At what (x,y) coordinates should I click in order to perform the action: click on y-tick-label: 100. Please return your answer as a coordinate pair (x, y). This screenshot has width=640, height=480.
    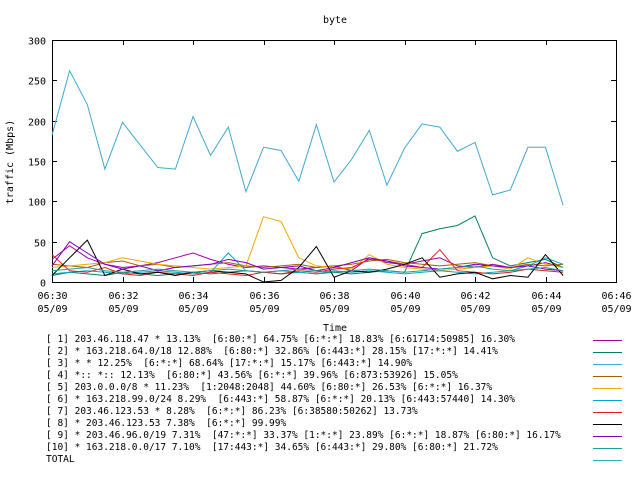
    Looking at the image, I should click on (37, 203).